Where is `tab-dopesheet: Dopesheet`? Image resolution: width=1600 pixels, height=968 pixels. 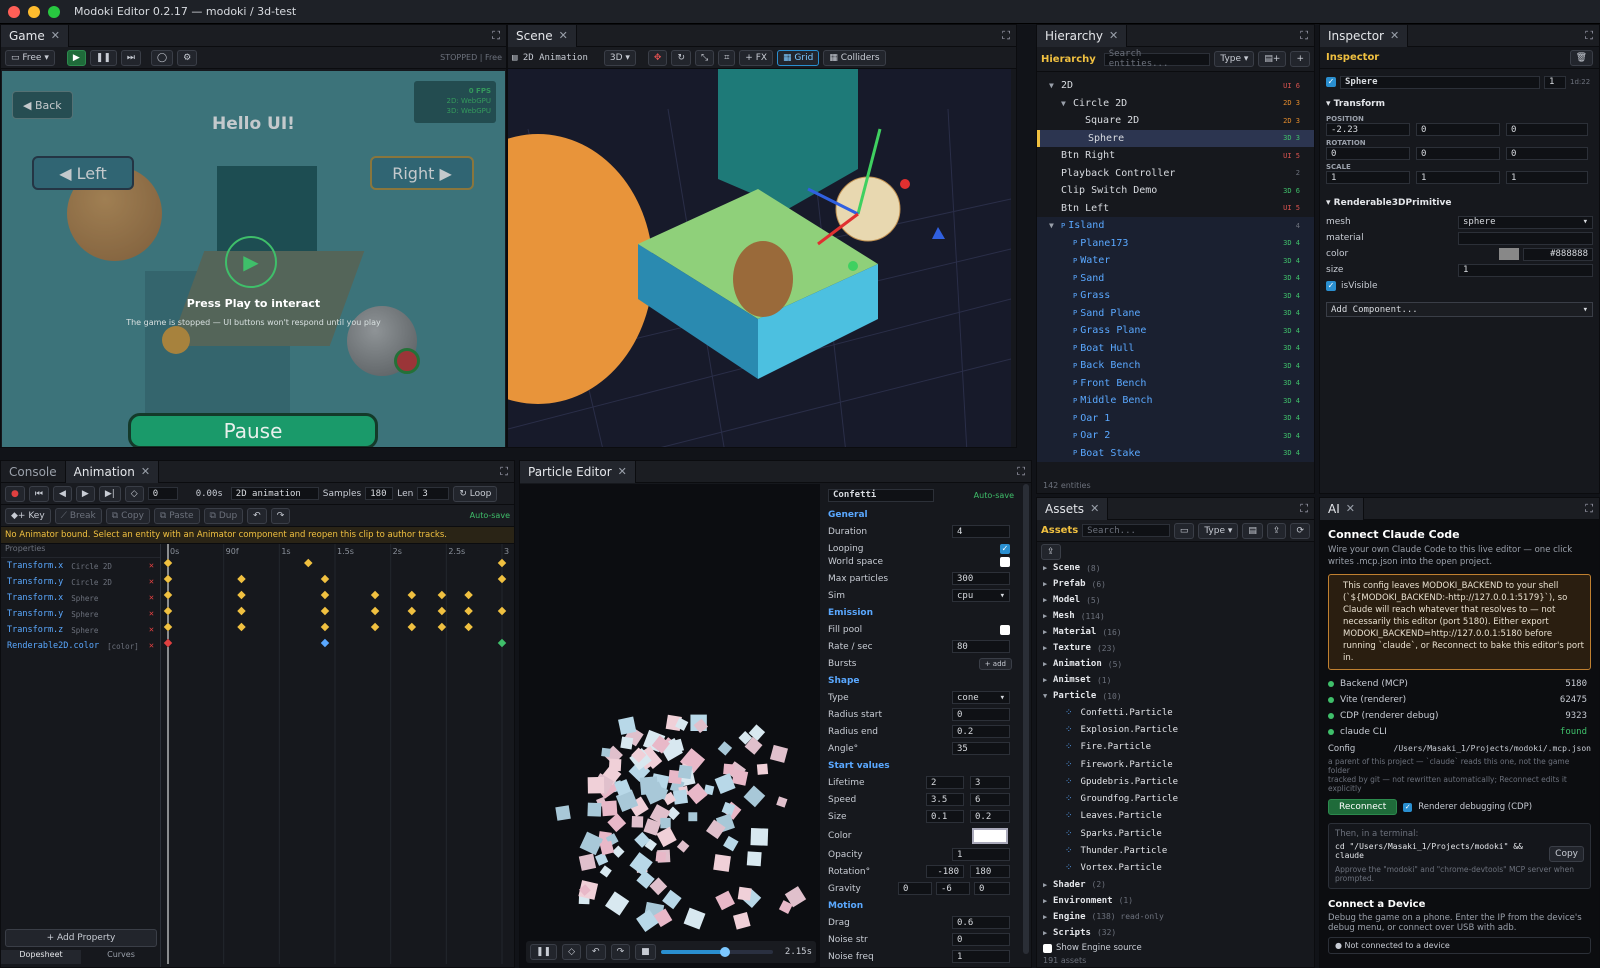
tab-dopesheet: Dopesheet is located at coordinates (41, 957).